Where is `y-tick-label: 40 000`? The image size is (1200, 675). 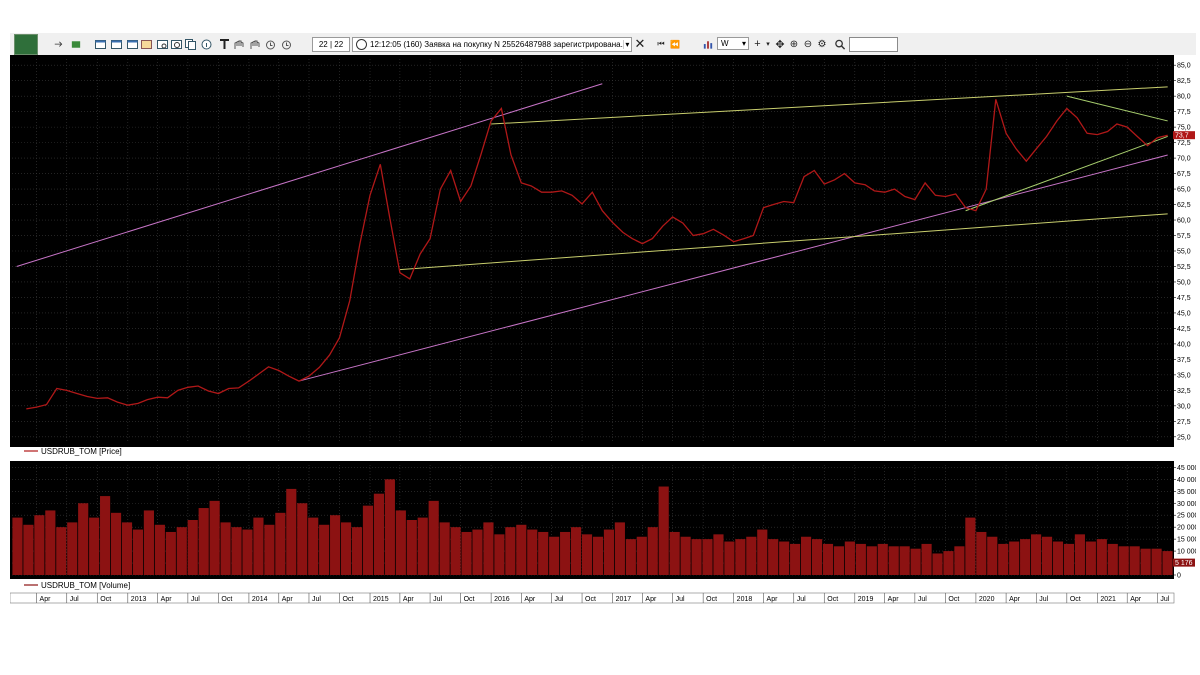 y-tick-label: 40 000 is located at coordinates (1186, 480).